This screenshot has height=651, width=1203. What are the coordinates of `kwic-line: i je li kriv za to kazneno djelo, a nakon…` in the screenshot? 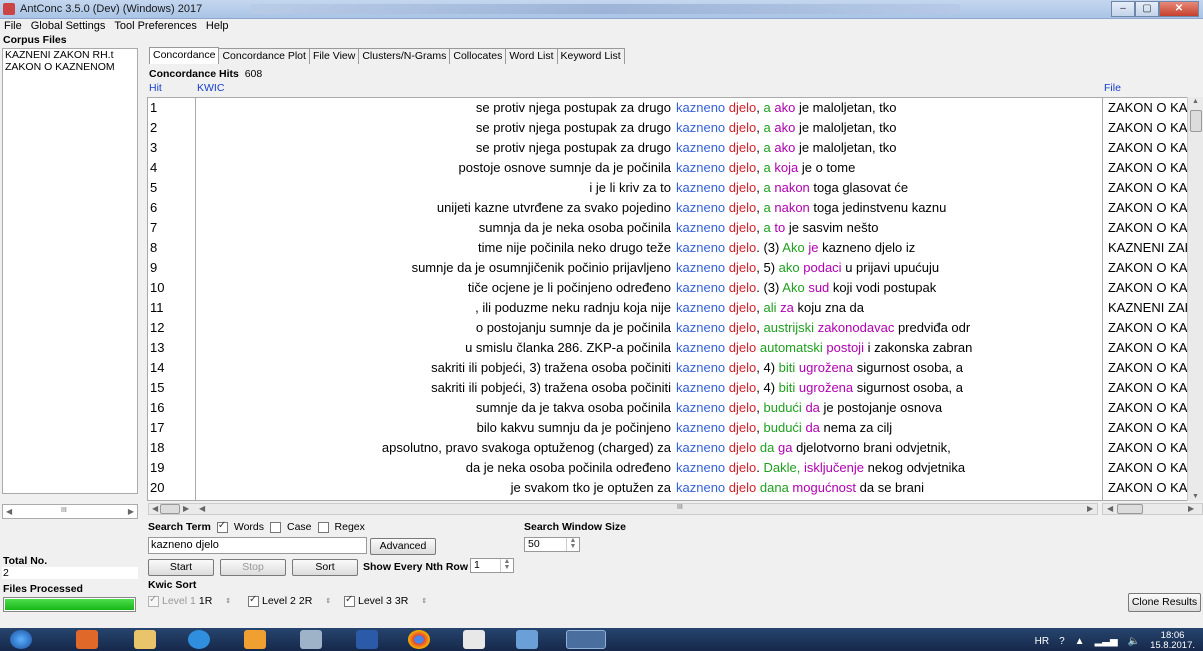 It's located at (671, 188).